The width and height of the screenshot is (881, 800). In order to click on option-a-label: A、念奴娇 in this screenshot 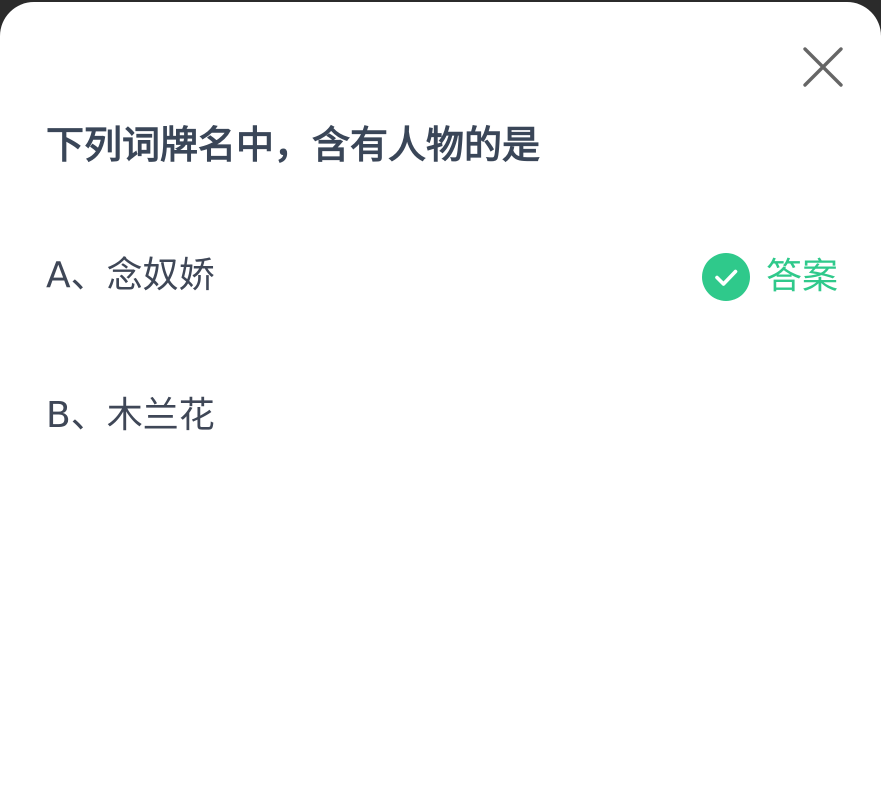, I will do `click(130, 275)`.